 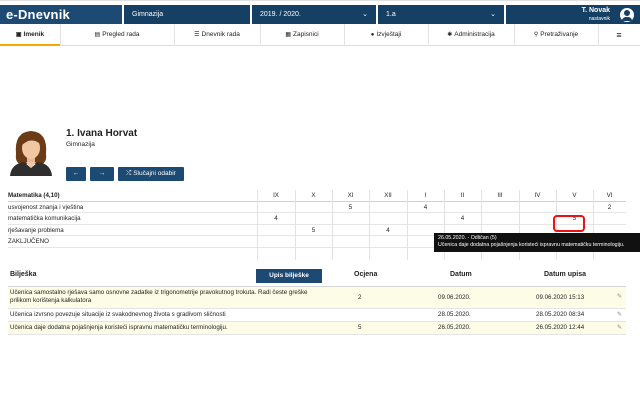 What do you see at coordinates (46, 207) in the screenshot?
I see `grade-category: usvojenost znanja i vještina` at bounding box center [46, 207].